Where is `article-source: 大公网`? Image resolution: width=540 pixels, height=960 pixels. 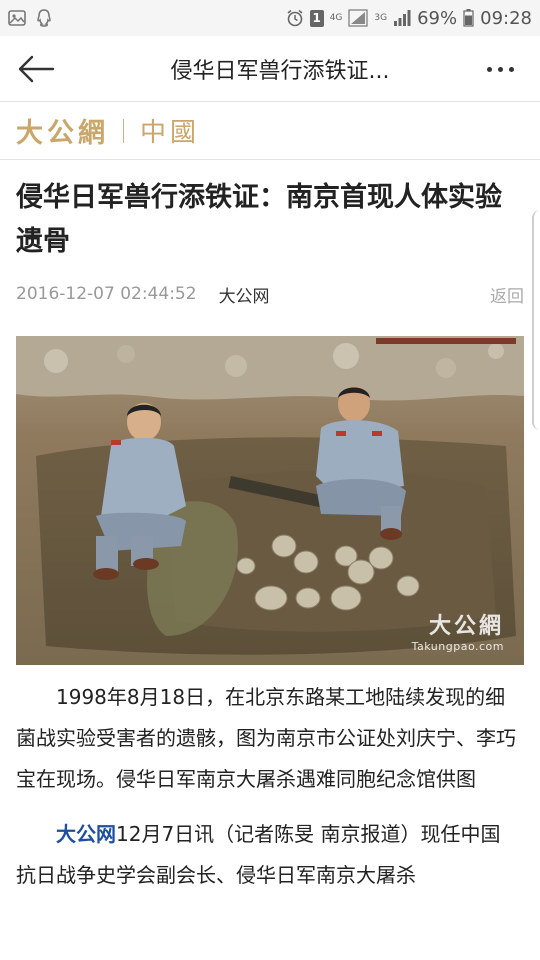 article-source: 大公网 is located at coordinates (244, 296).